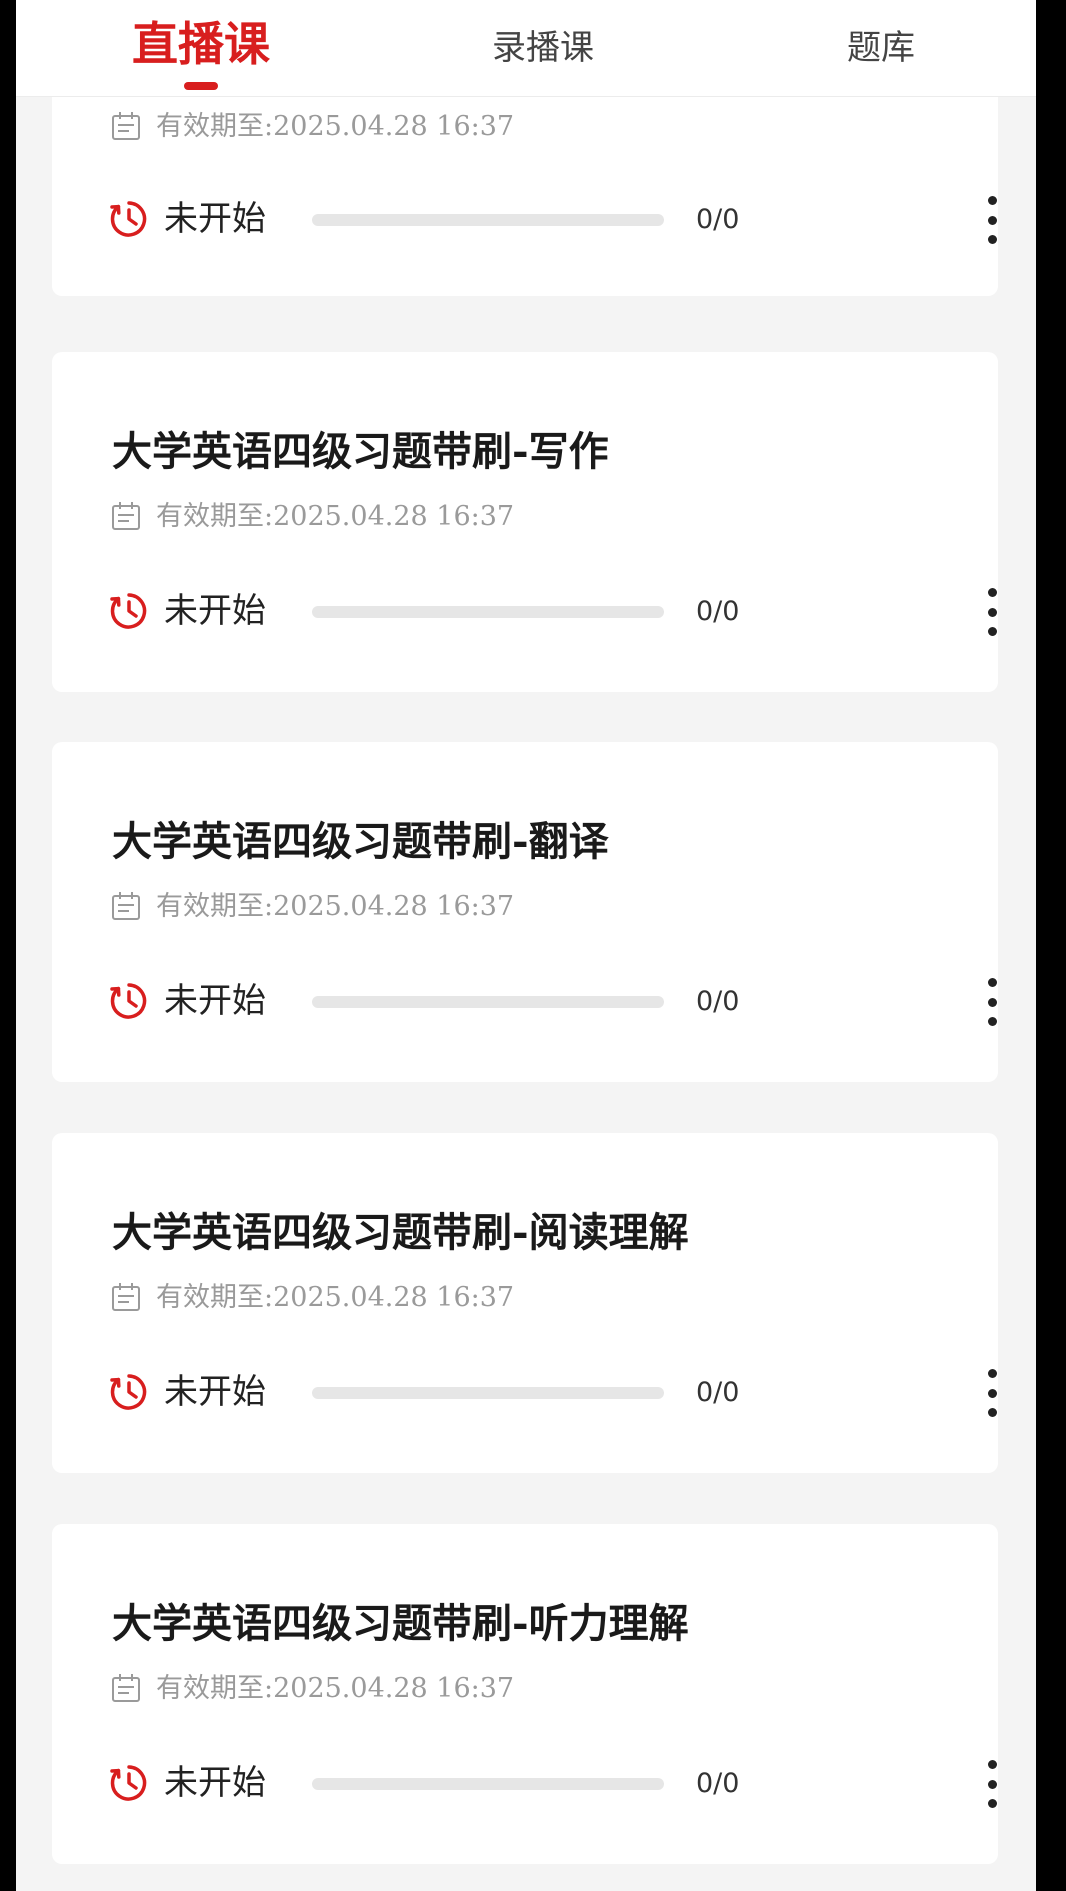 This screenshot has width=1066, height=1891. Describe the element at coordinates (400, 1623) in the screenshot. I see `course-title: 大学英语四级习题带刷-听力理解` at that location.